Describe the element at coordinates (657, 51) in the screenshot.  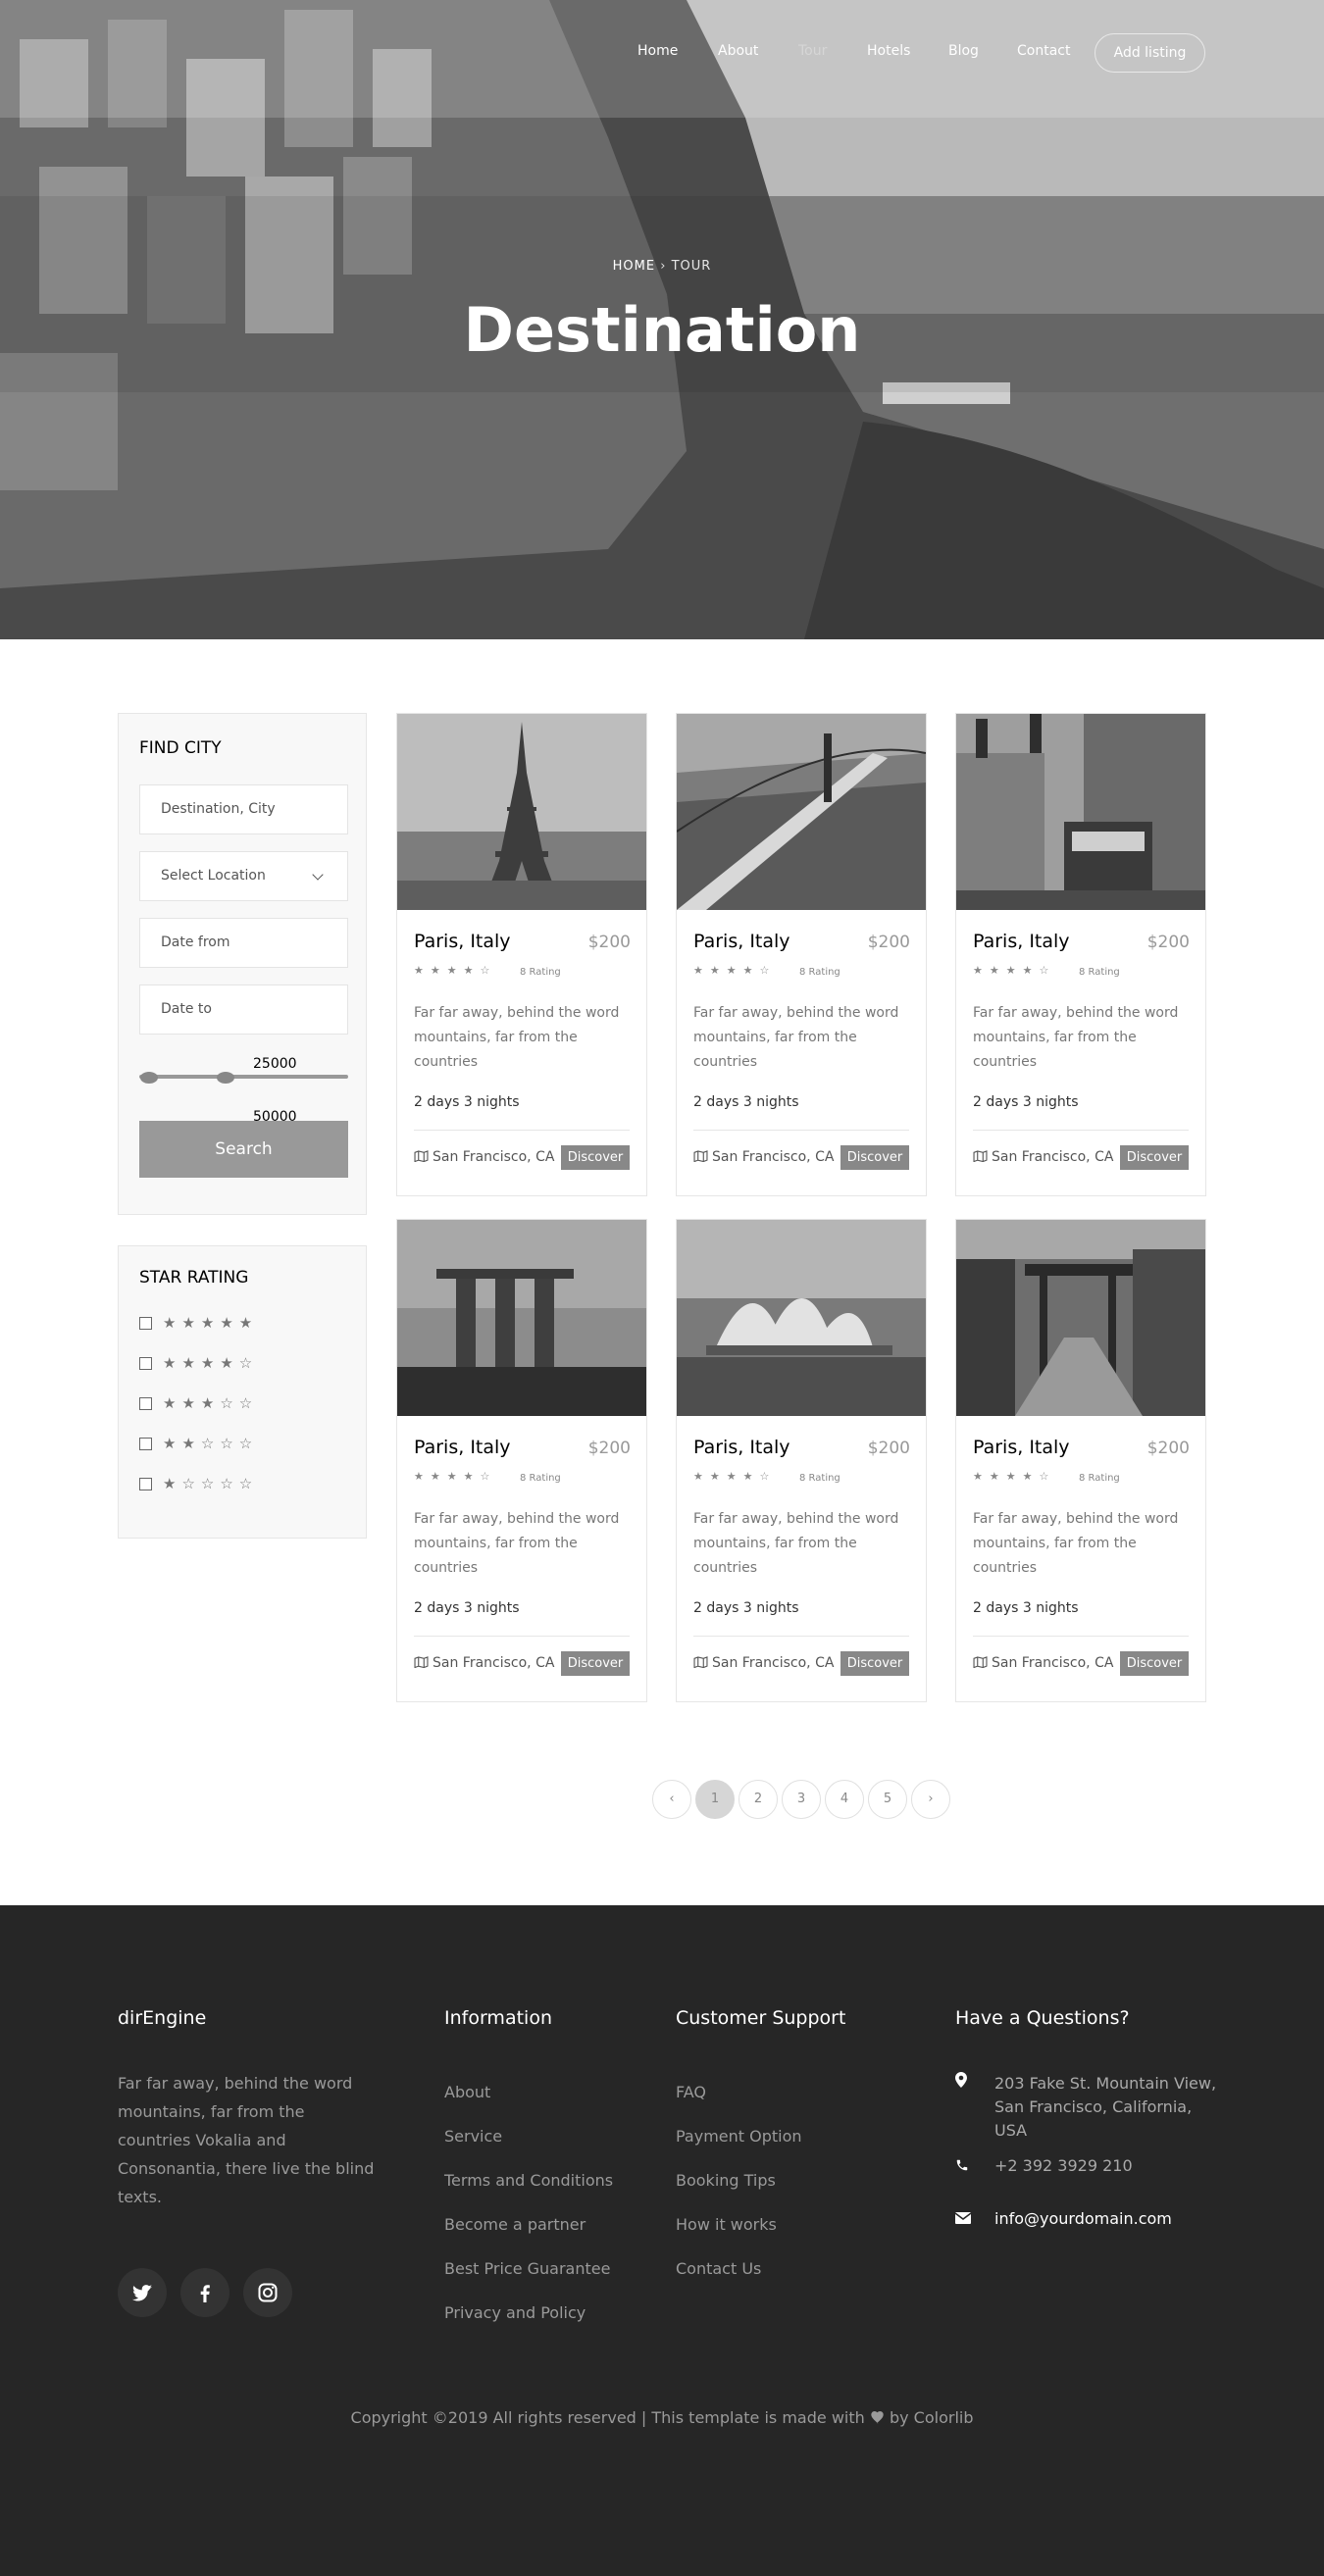
I see `nav-home: Home` at that location.